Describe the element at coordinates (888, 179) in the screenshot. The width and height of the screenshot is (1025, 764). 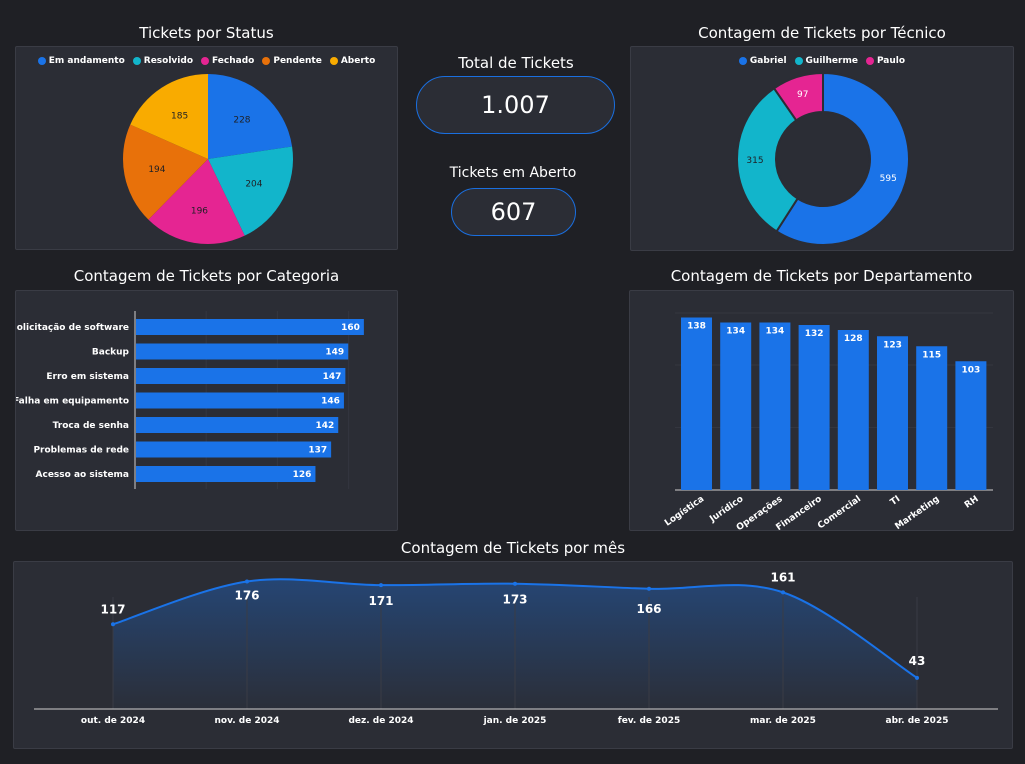
I see `tecnico-slice-label: 595` at that location.